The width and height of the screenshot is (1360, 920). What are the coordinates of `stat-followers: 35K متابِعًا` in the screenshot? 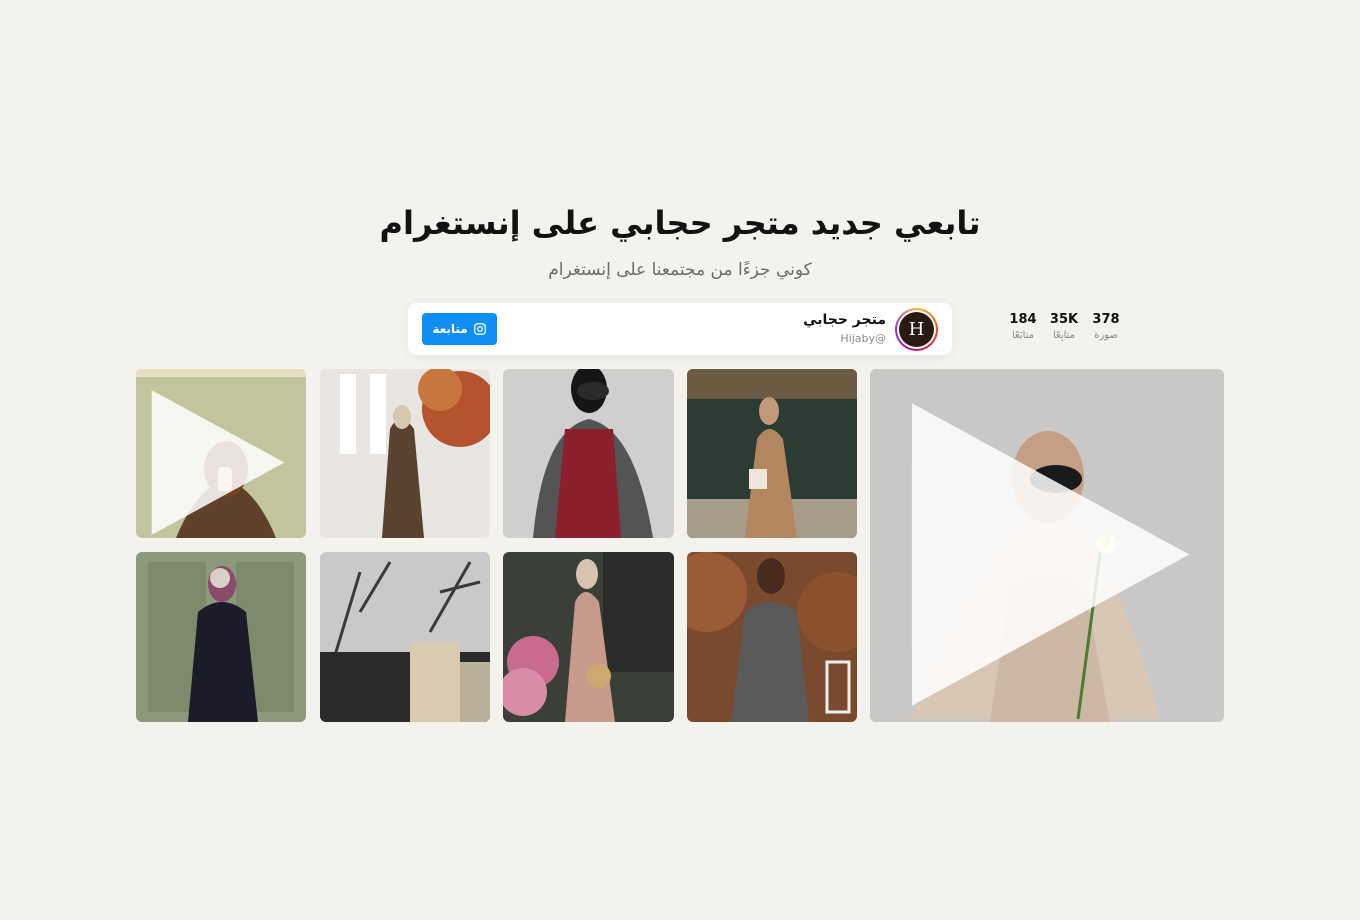 It's located at (1064, 326).